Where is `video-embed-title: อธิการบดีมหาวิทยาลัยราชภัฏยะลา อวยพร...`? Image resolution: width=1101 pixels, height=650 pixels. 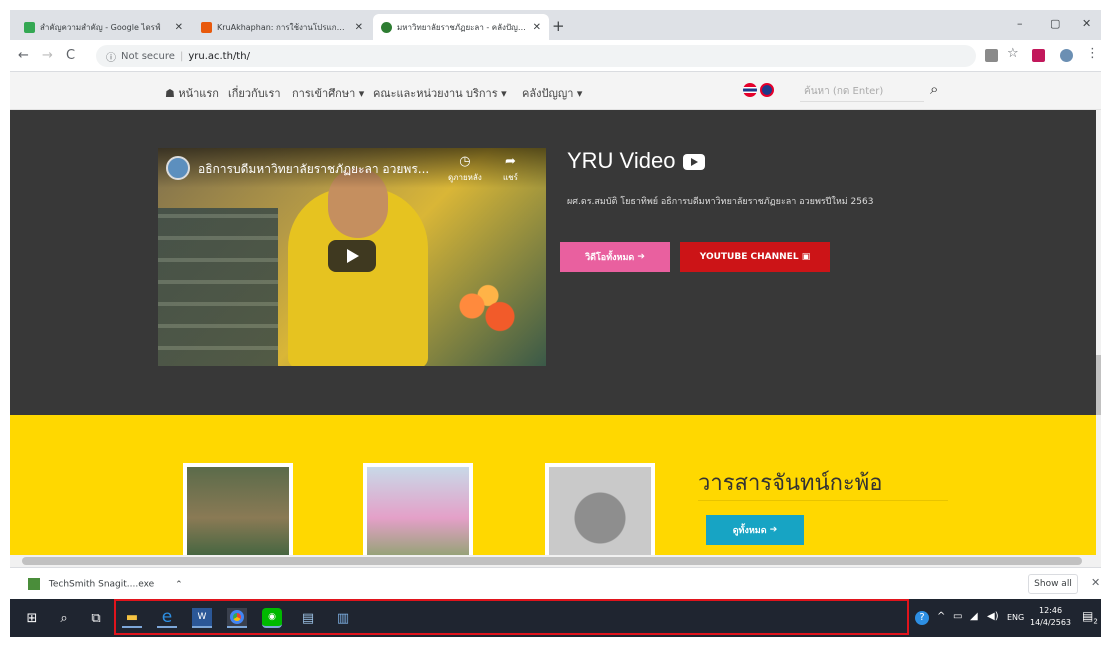
video-embed-title: อธิการบดีมหาวิทยาลัยราชภัฏยะลา อวยพร... is located at coordinates (313, 169).